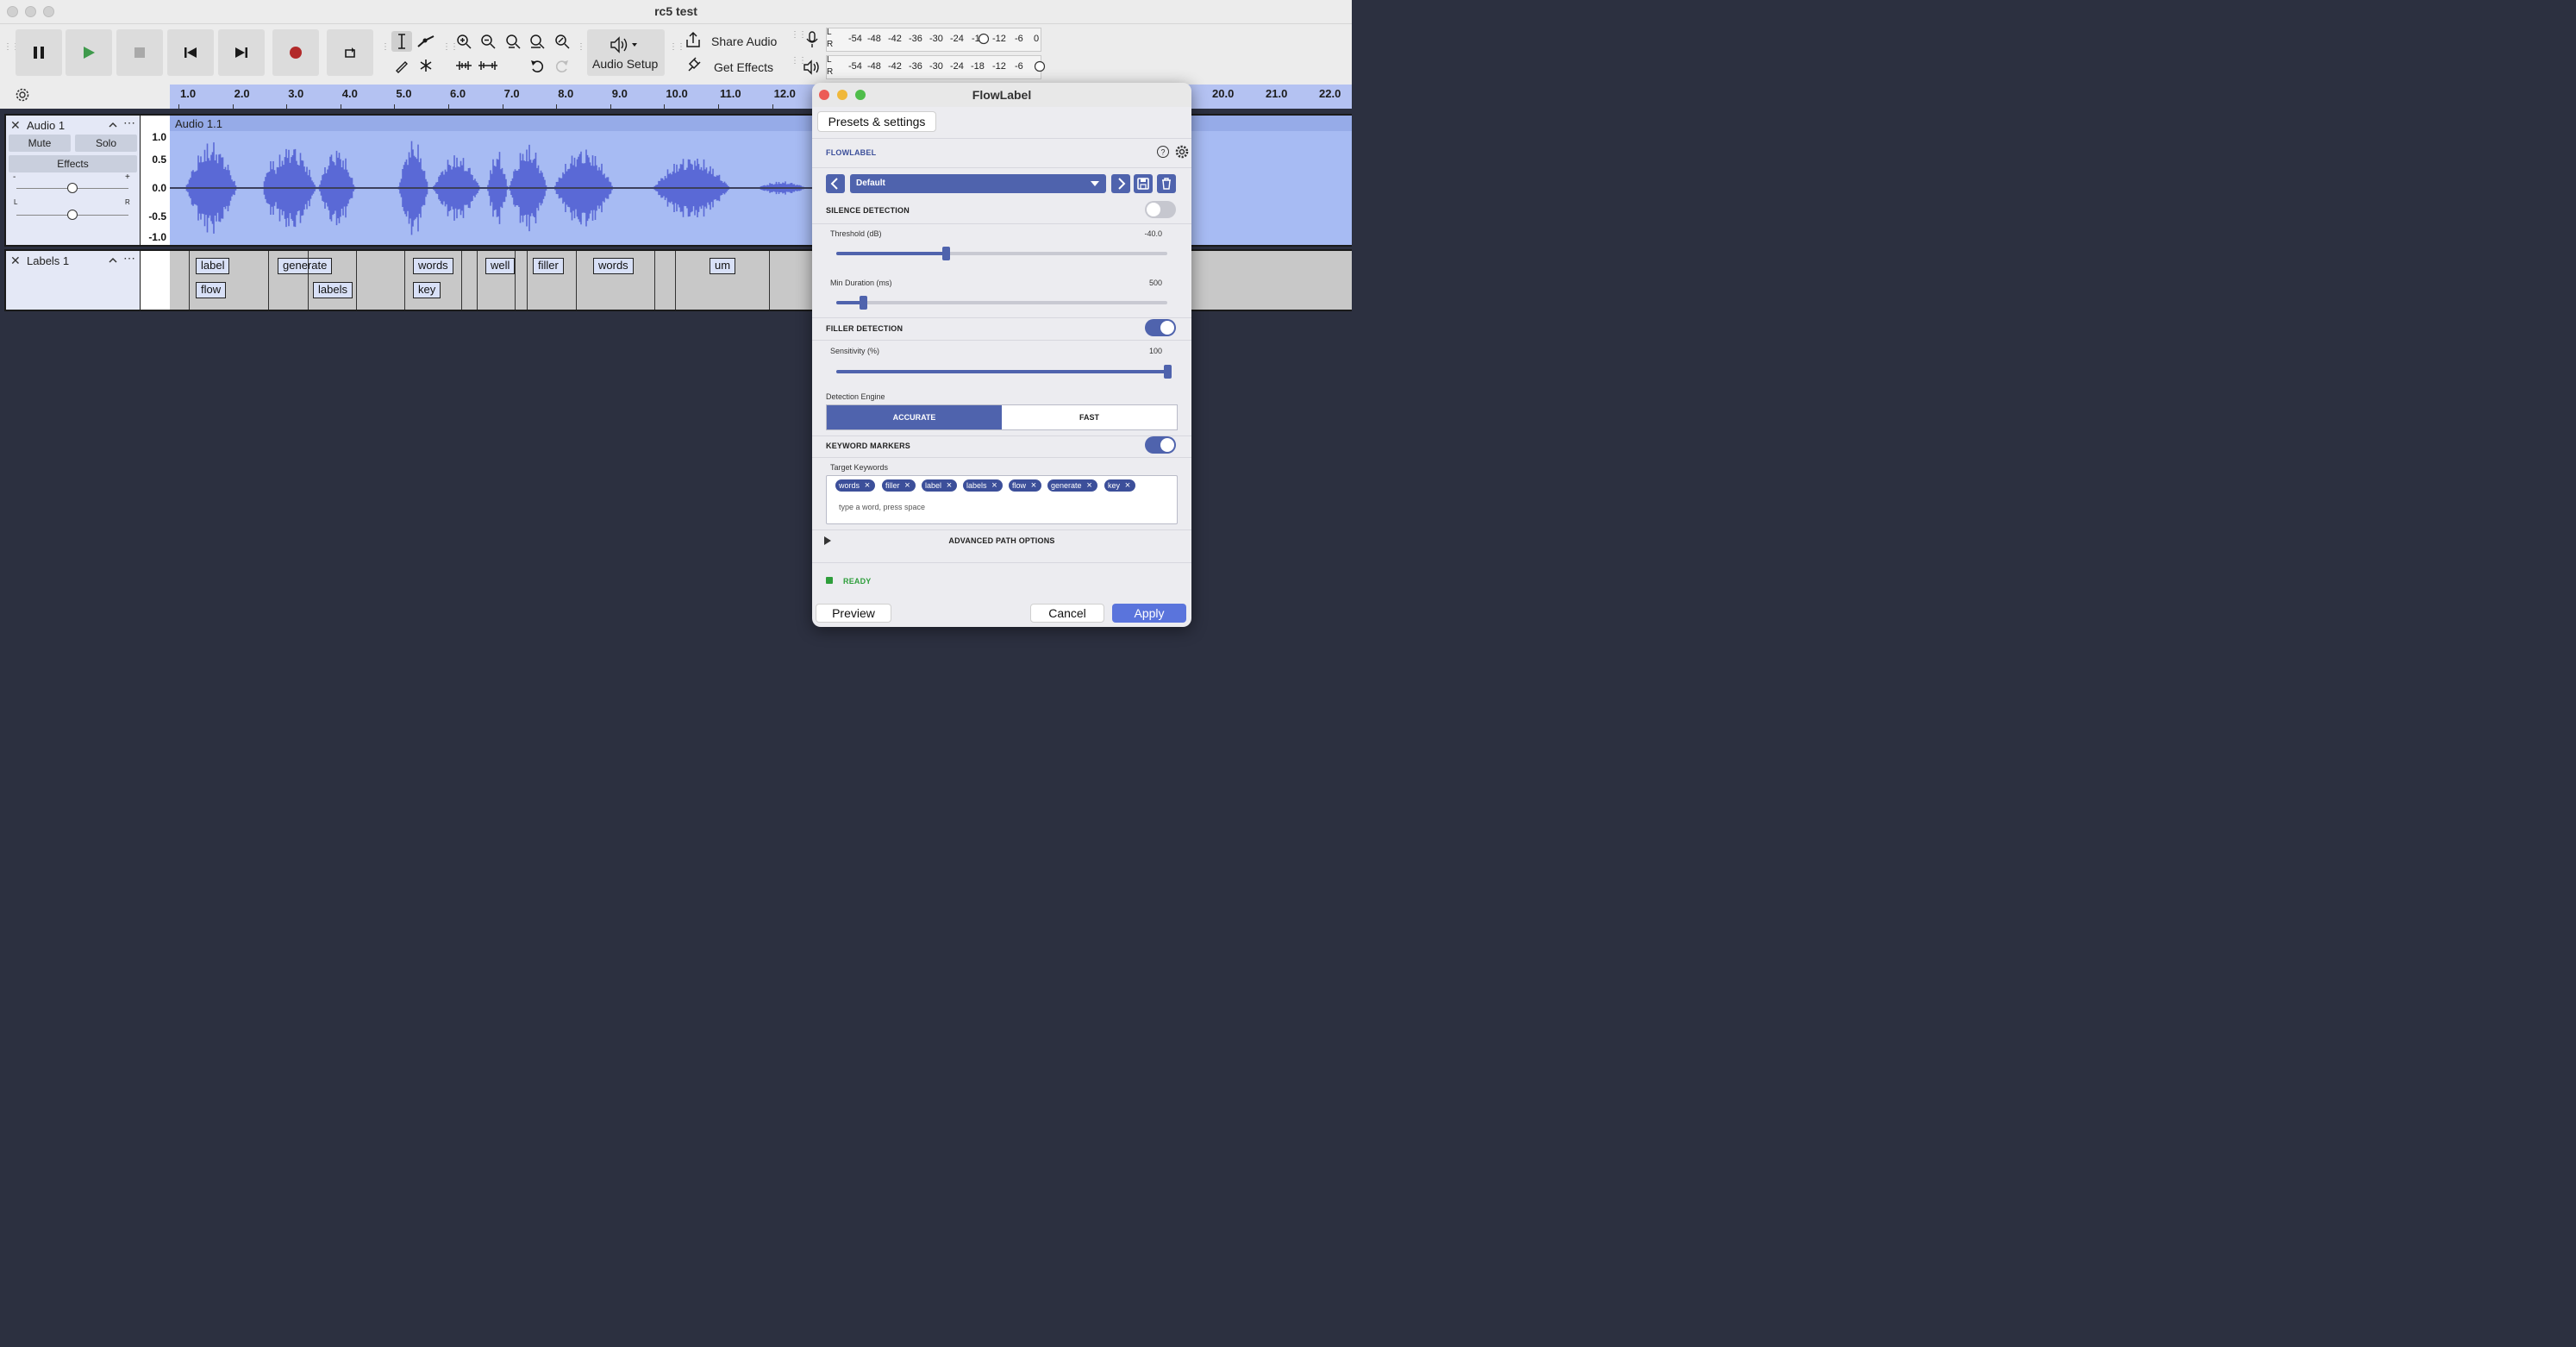 The image size is (2576, 1347). I want to click on min-duration-slider, so click(1002, 303).